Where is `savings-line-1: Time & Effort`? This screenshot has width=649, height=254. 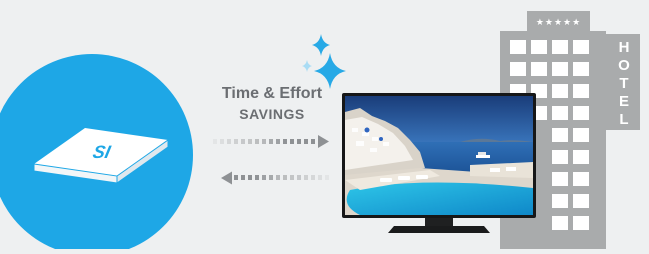
savings-line-1: Time & Effort is located at coordinates (272, 93).